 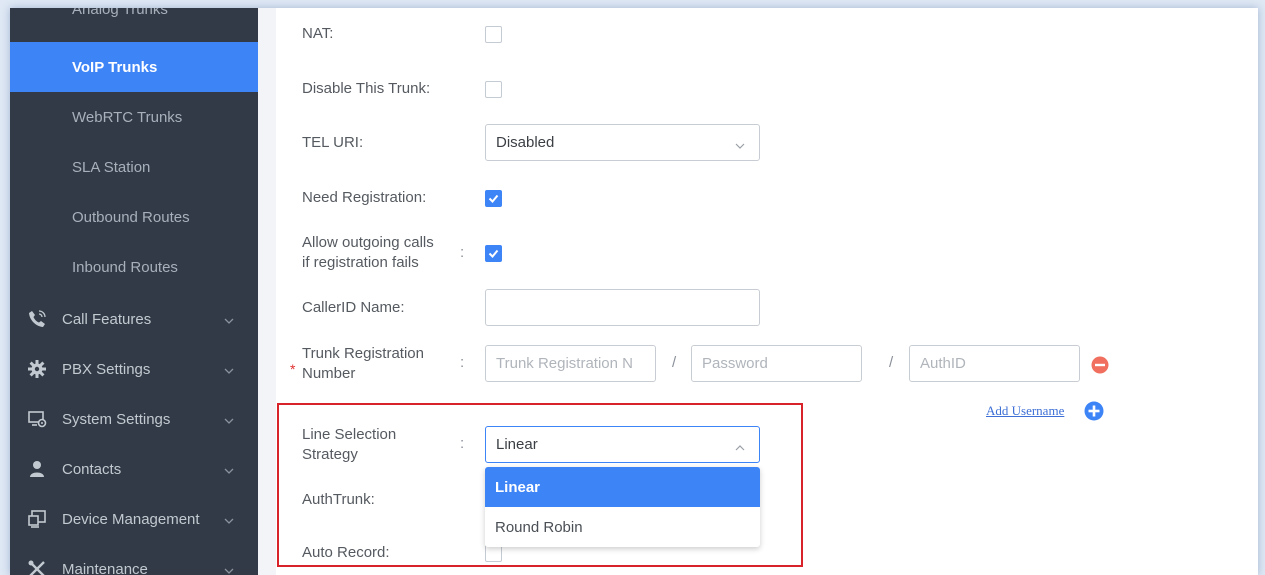 I want to click on allow-outgoing-checkbox, so click(x=493, y=253).